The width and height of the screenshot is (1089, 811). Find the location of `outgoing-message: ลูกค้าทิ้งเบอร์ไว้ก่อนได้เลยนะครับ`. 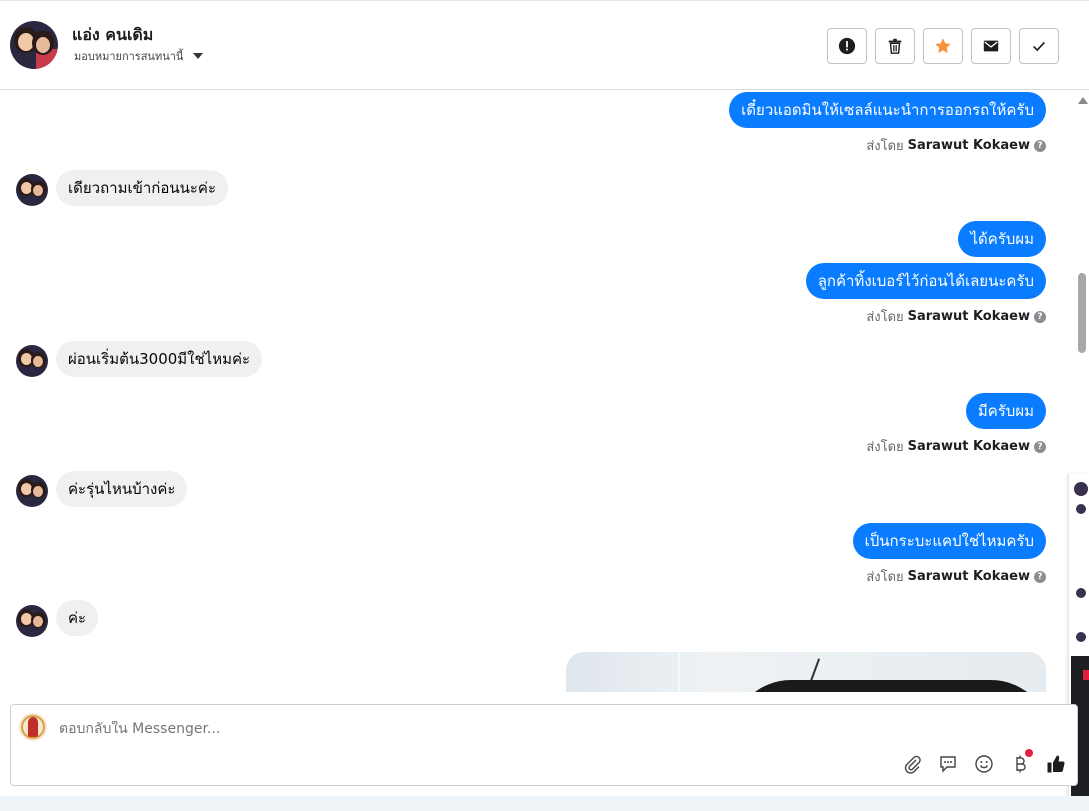

outgoing-message: ลูกค้าทิ้งเบอร์ไว้ก่อนได้เลยนะครับ is located at coordinates (925, 281).